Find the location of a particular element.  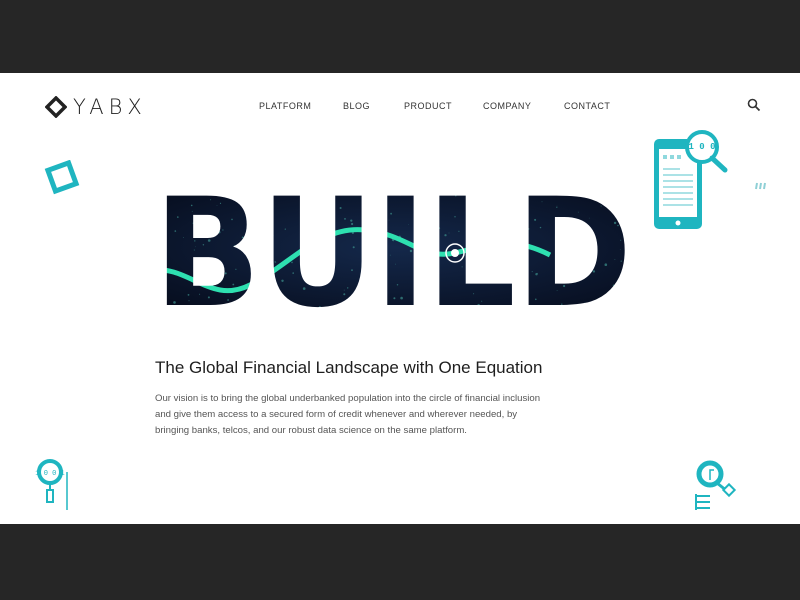

search-icon is located at coordinates (754, 105).